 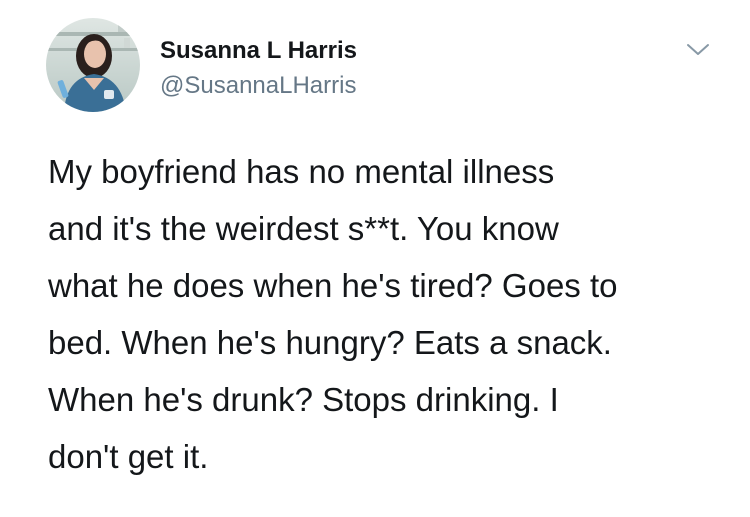 What do you see at coordinates (333, 285) in the screenshot?
I see `tweet-text-line: what he does when he's tired? Goes to` at bounding box center [333, 285].